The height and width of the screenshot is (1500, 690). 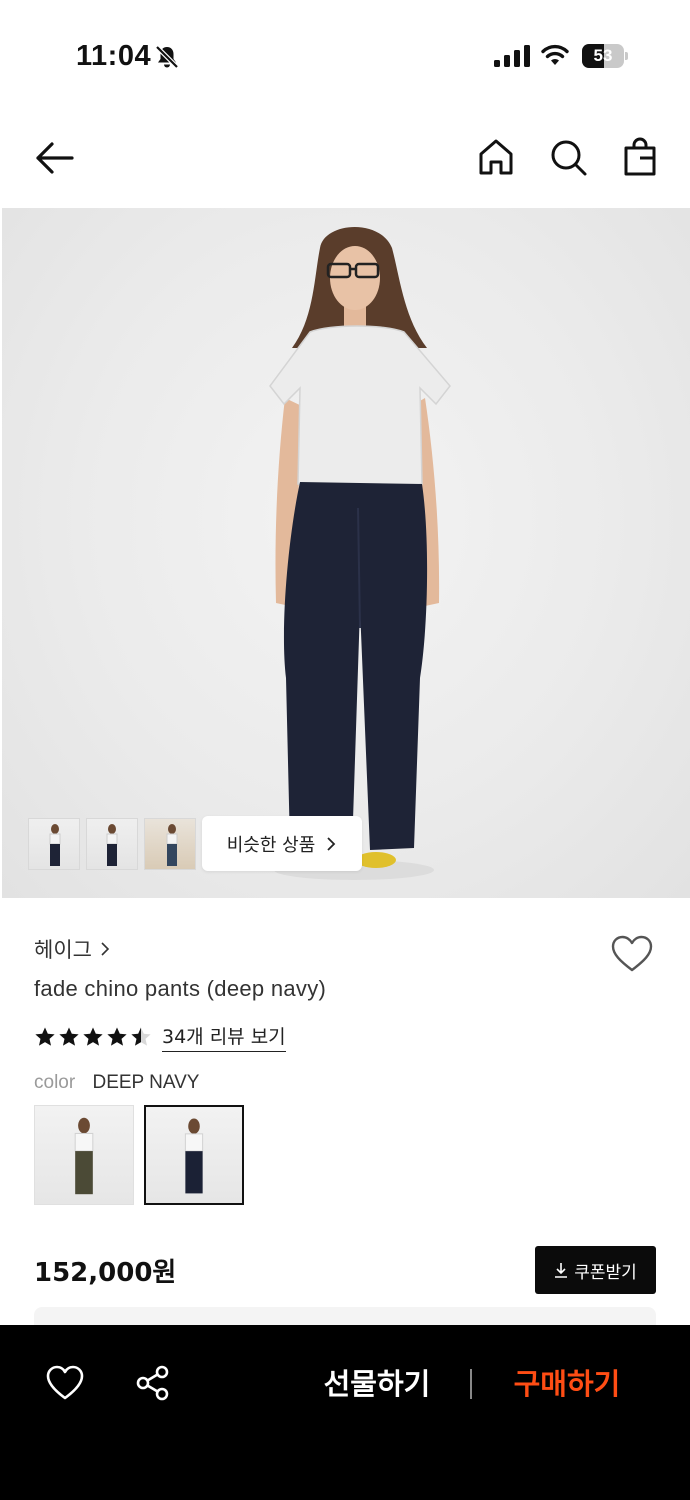 I want to click on top-nav, so click(x=345, y=159).